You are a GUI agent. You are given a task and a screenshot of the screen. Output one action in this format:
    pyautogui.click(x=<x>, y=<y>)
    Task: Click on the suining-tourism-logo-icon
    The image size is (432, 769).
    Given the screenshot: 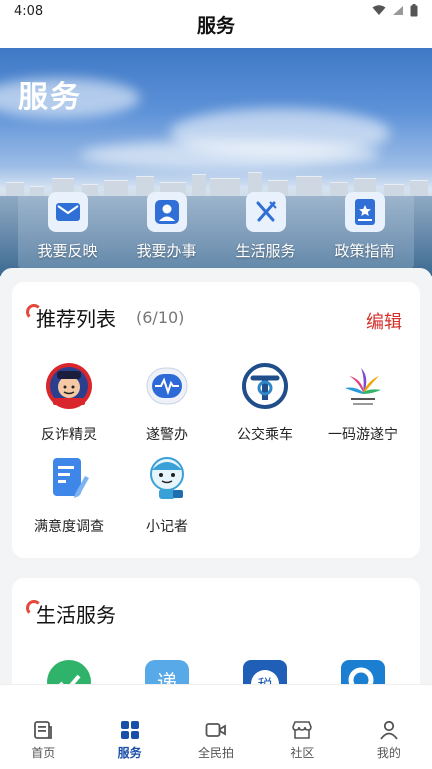 What is the action you would take?
    pyautogui.click(x=363, y=386)
    